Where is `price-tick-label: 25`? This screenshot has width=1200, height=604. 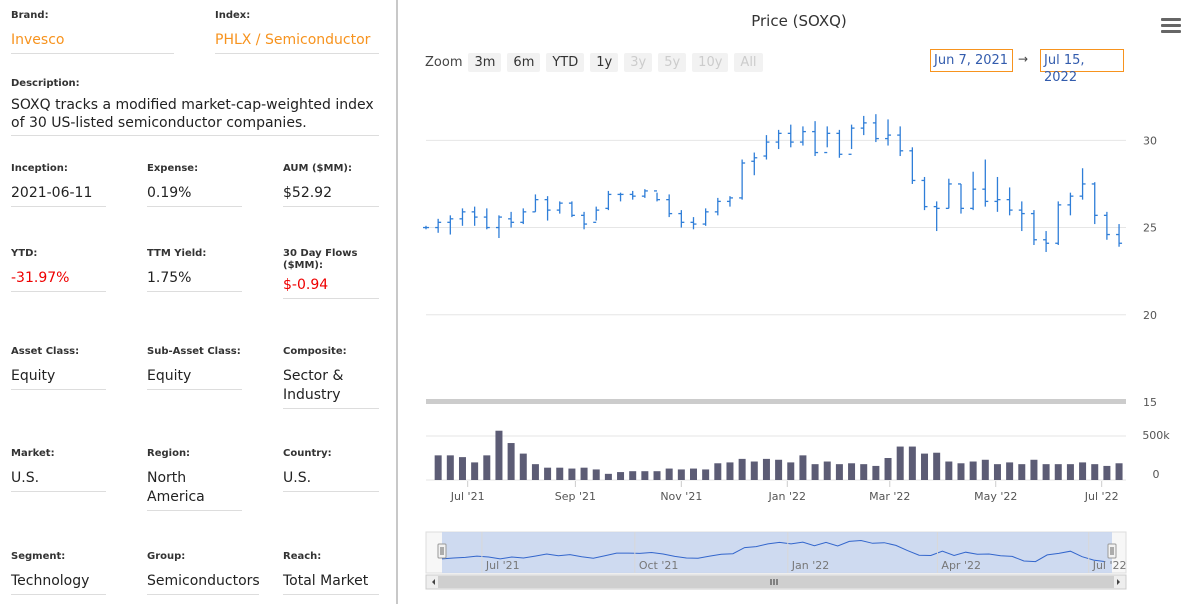
price-tick-label: 25 is located at coordinates (1150, 228).